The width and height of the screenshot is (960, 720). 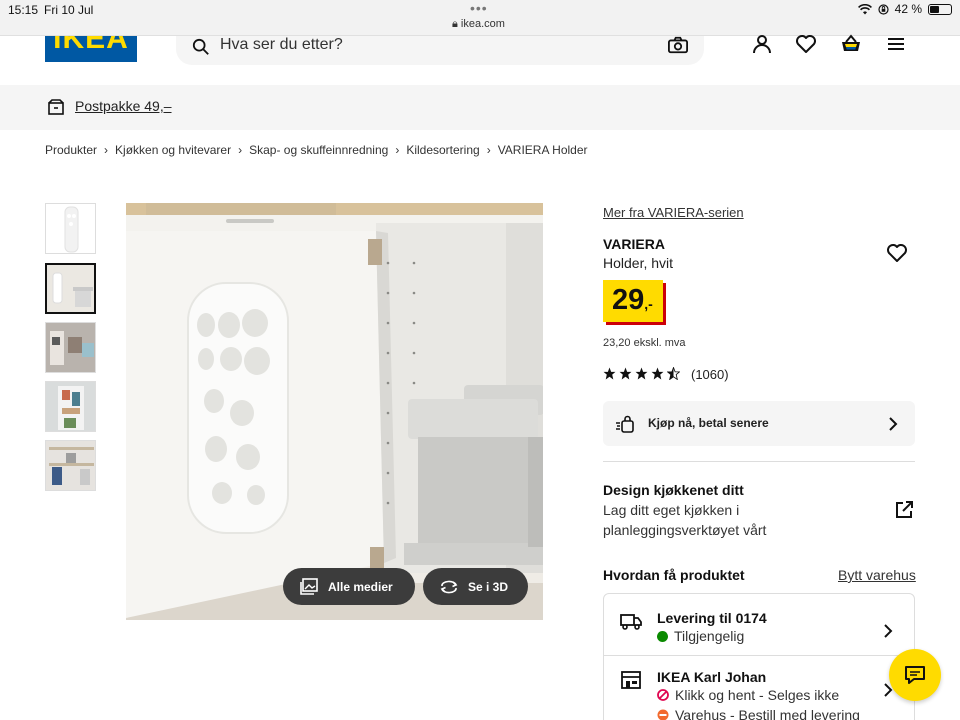 What do you see at coordinates (877, 575) in the screenshot?
I see `change-store-link: Bytt varehus` at bounding box center [877, 575].